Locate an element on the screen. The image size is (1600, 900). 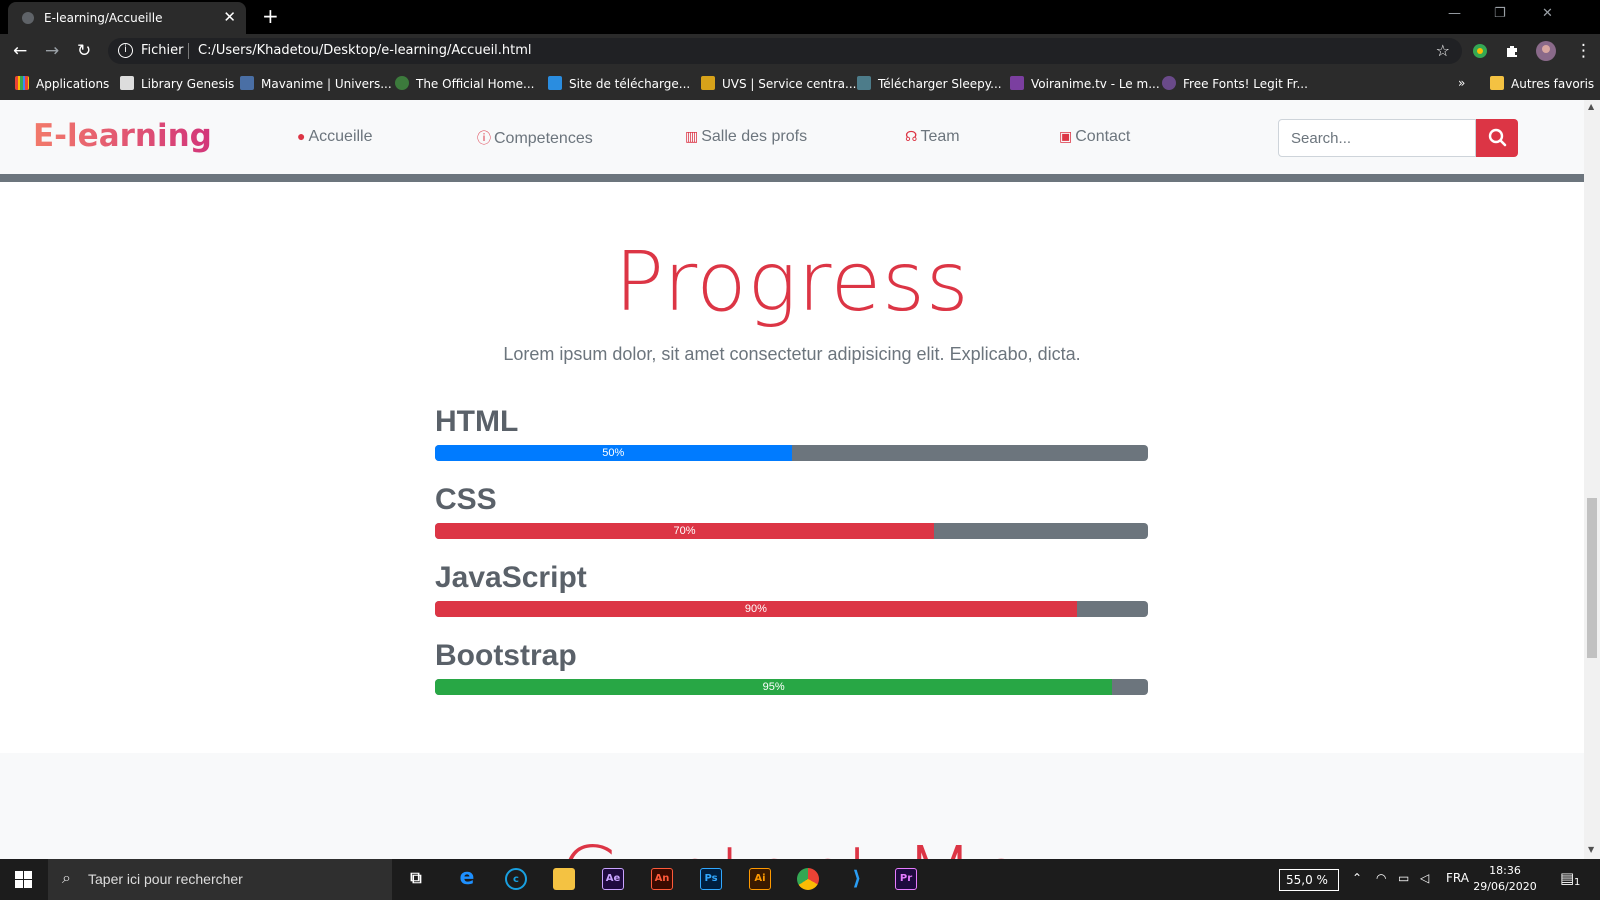
scroll-up-arrow-icon: ▲ is located at coordinates (1591, 106).